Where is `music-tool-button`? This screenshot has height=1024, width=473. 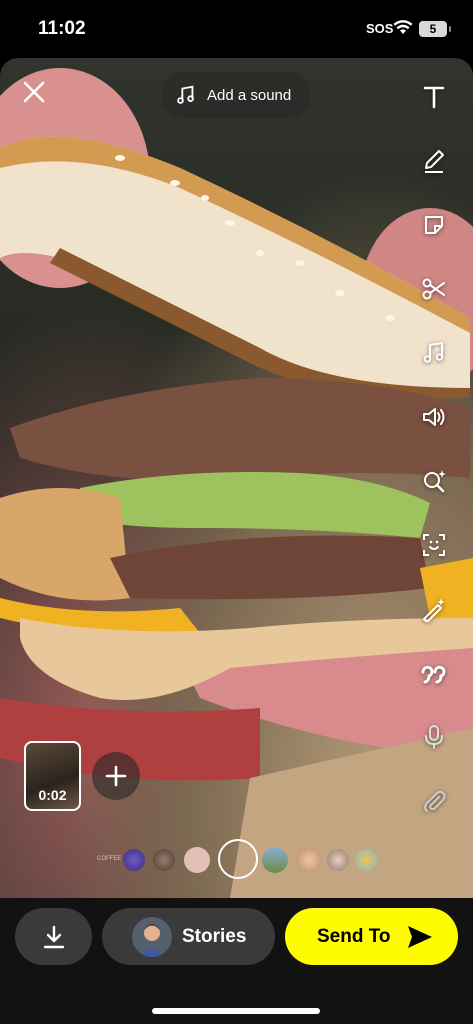
music-tool-button is located at coordinates (434, 353).